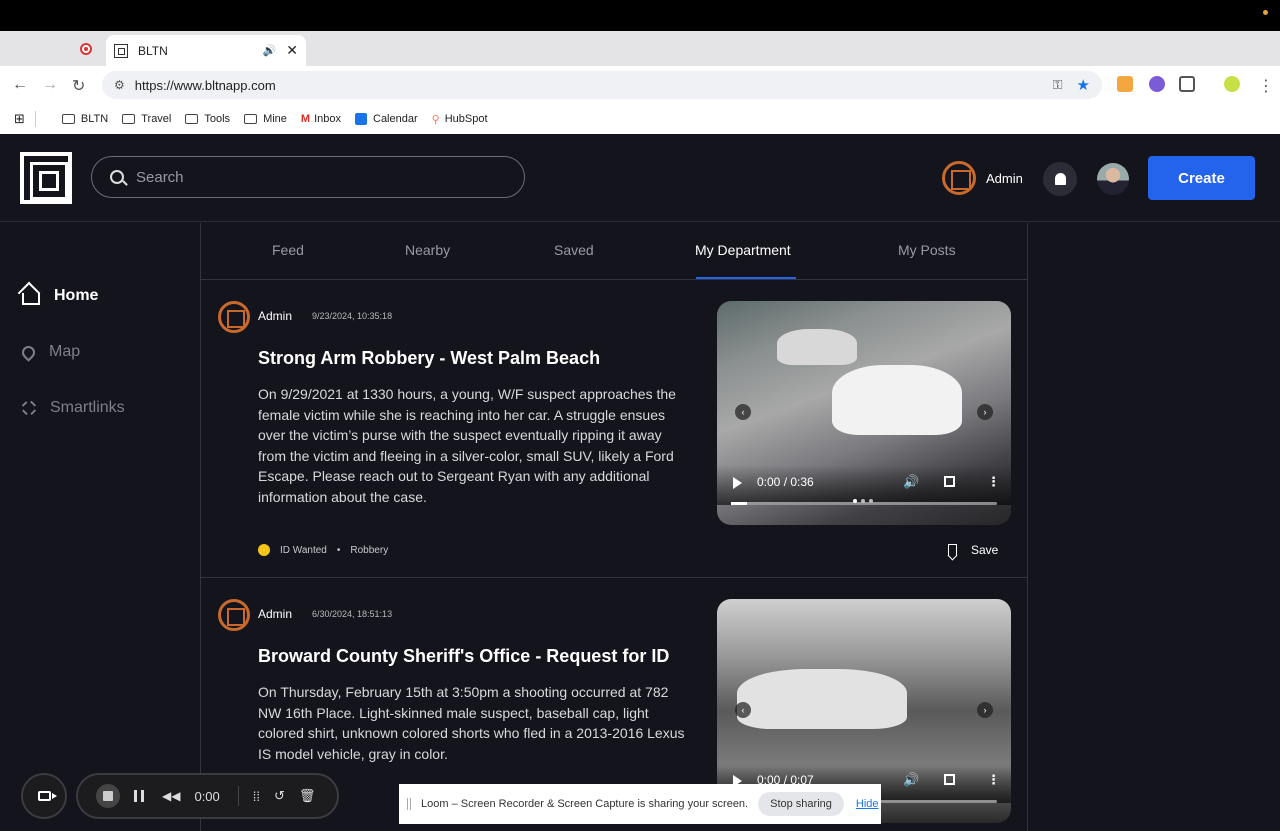 Image resolution: width=1280 pixels, height=831 pixels. I want to click on bltn-logo-icon, so click(46, 178).